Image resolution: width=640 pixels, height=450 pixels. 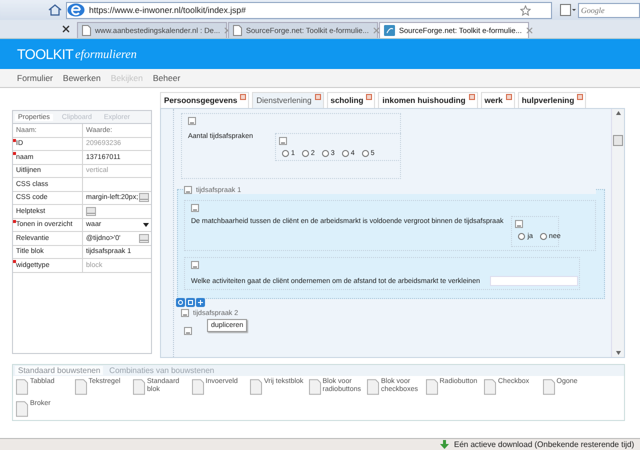 I want to click on browser-logo-icon, so click(x=76, y=10).